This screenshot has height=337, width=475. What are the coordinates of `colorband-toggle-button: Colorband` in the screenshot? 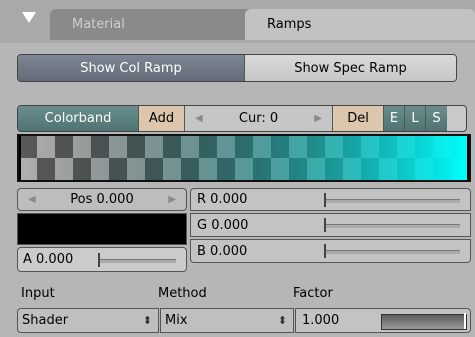 It's located at (78, 118).